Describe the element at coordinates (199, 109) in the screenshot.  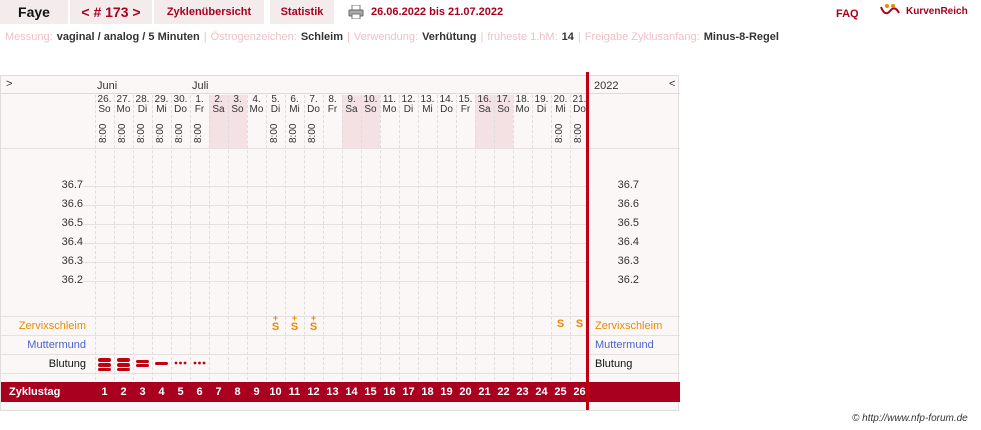
I see `day-weekday: Fr` at that location.